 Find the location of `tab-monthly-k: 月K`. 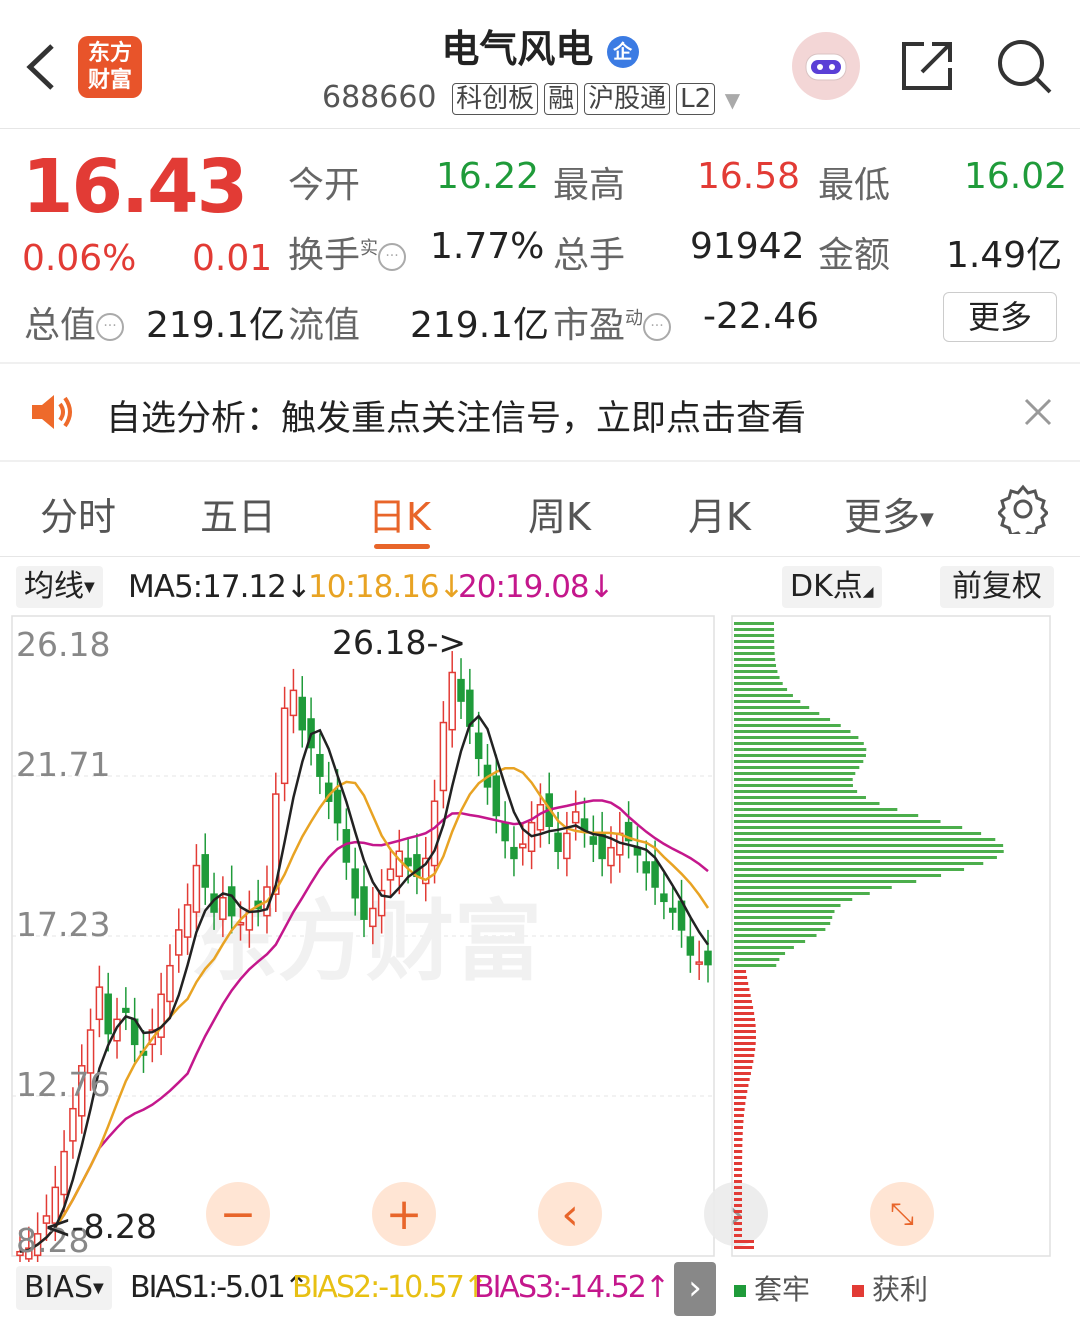

tab-monthly-k: 月K is located at coordinates (719, 513).